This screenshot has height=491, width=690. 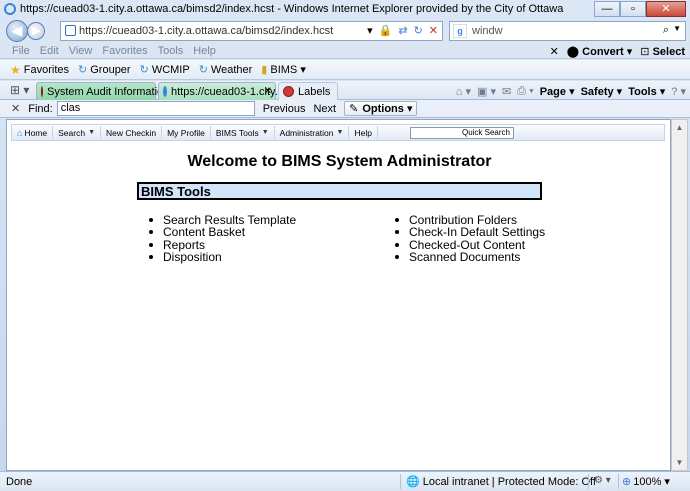 What do you see at coordinates (171, 51) in the screenshot?
I see `menu-tools: Tools` at bounding box center [171, 51].